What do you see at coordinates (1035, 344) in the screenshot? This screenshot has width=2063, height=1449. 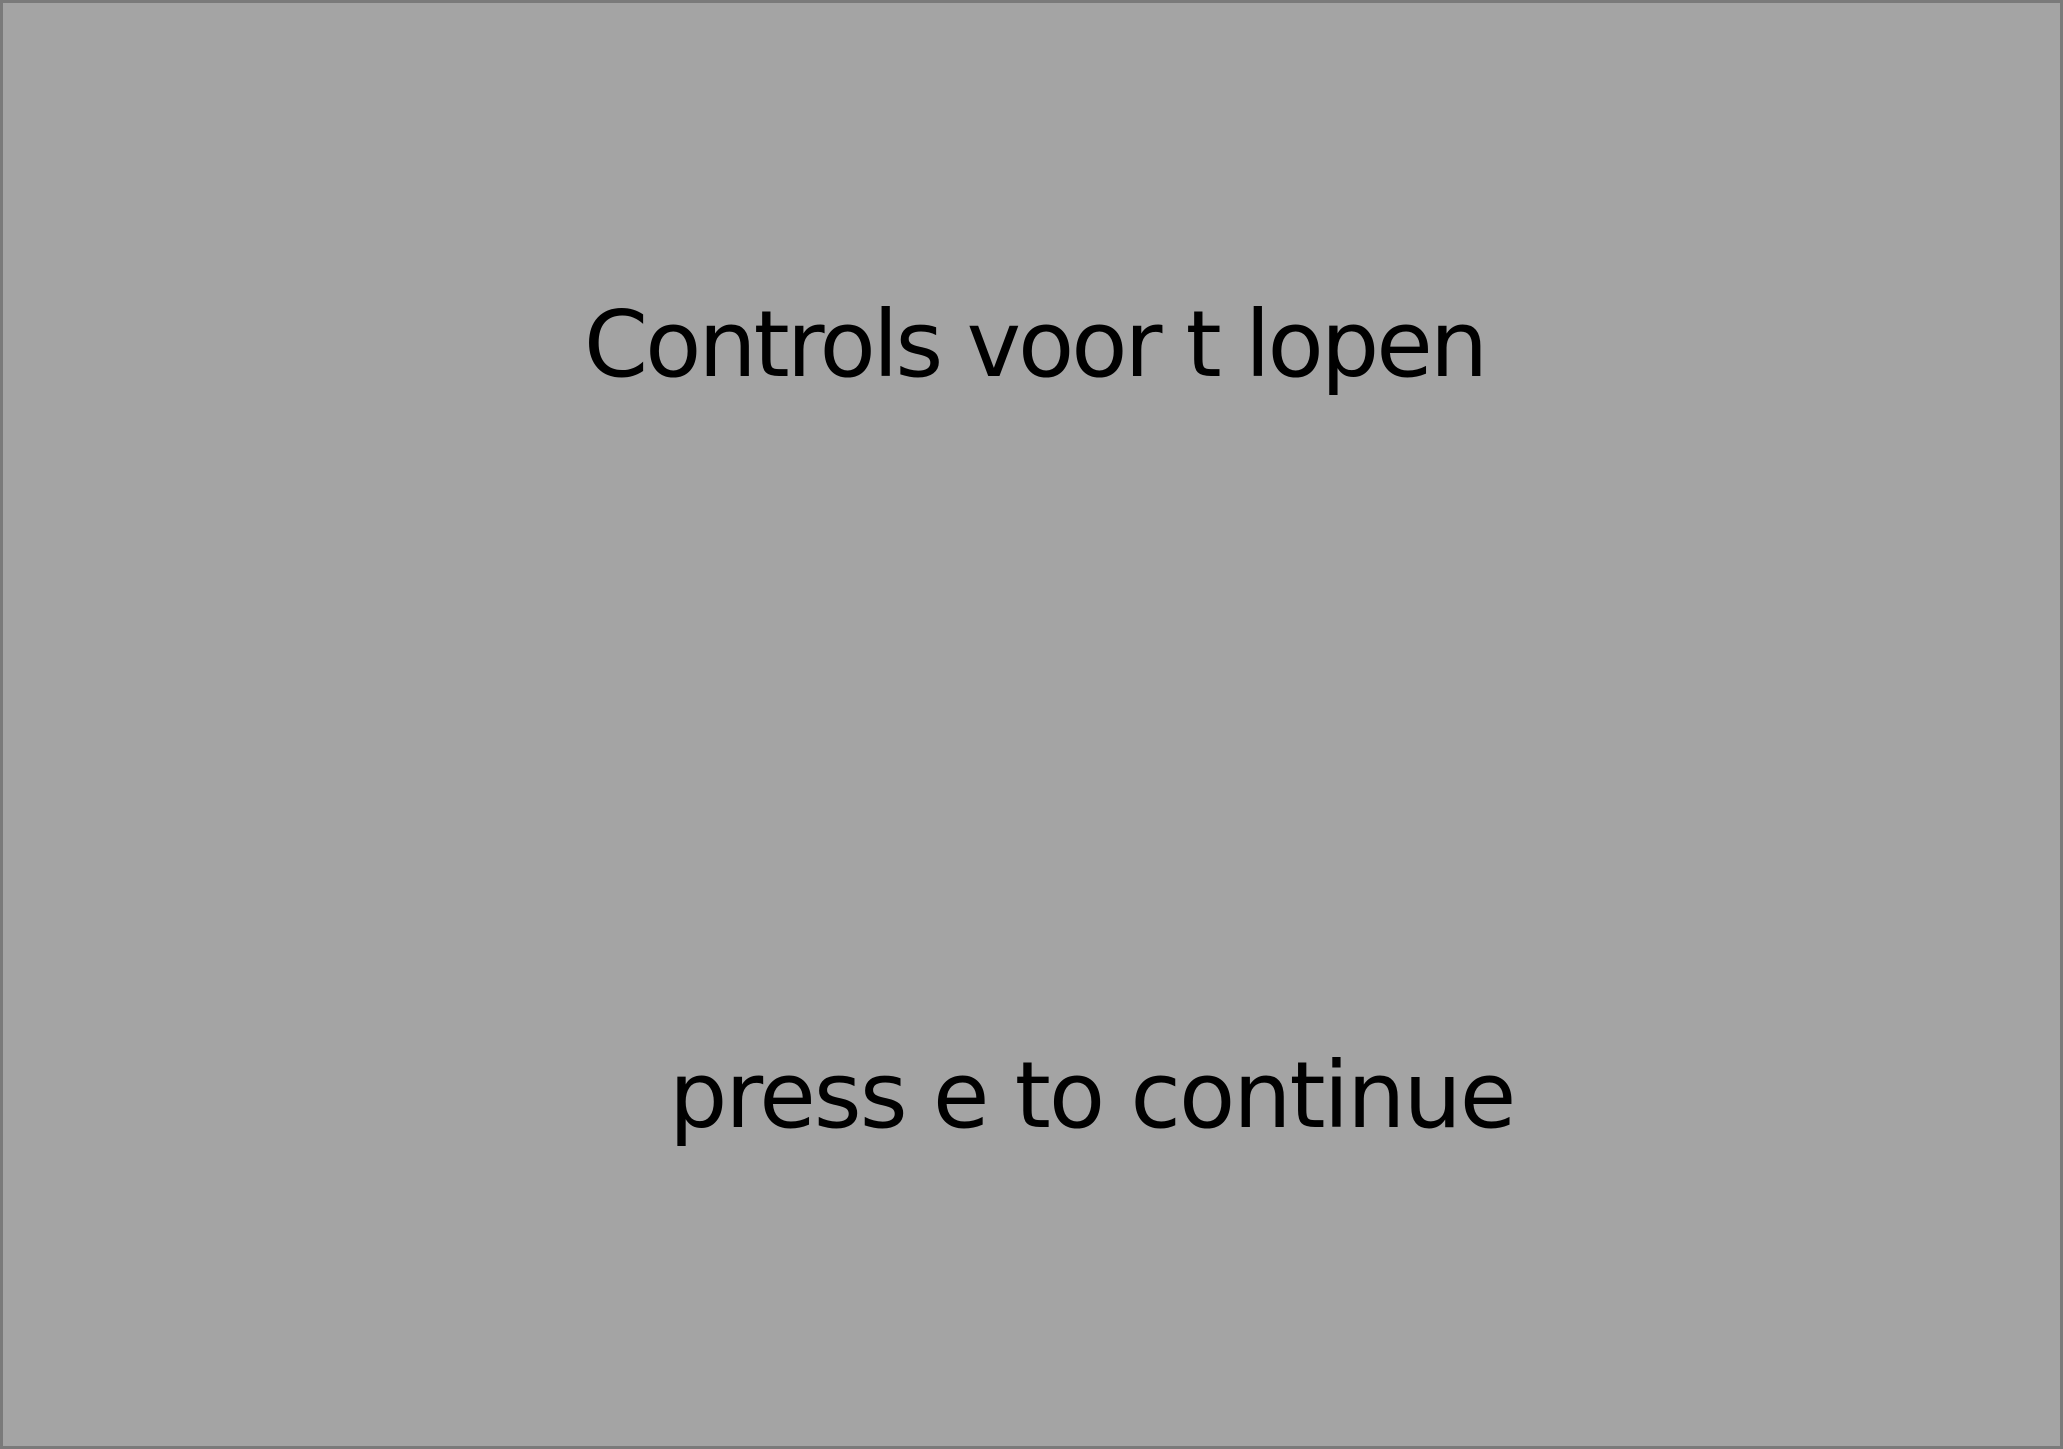 I see `screen-title: Controls voor t lopen` at bounding box center [1035, 344].